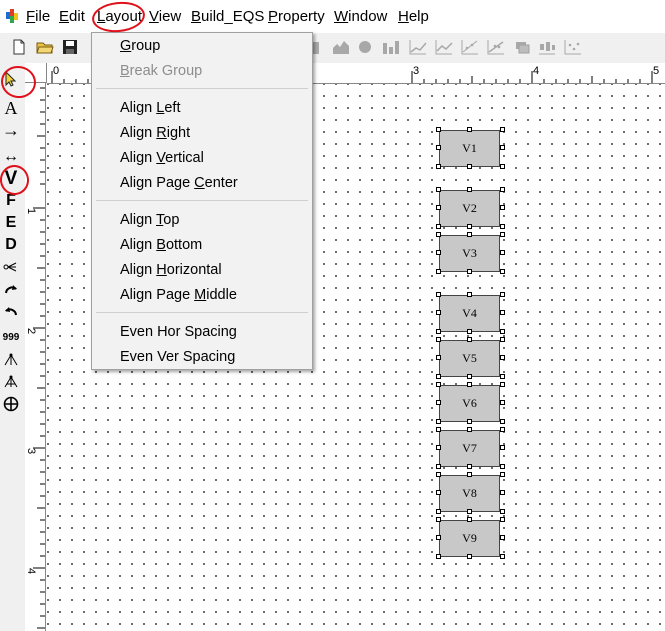 Image resolution: width=665 pixels, height=631 pixels. What do you see at coordinates (469, 208) in the screenshot?
I see `node-v2: V2` at bounding box center [469, 208].